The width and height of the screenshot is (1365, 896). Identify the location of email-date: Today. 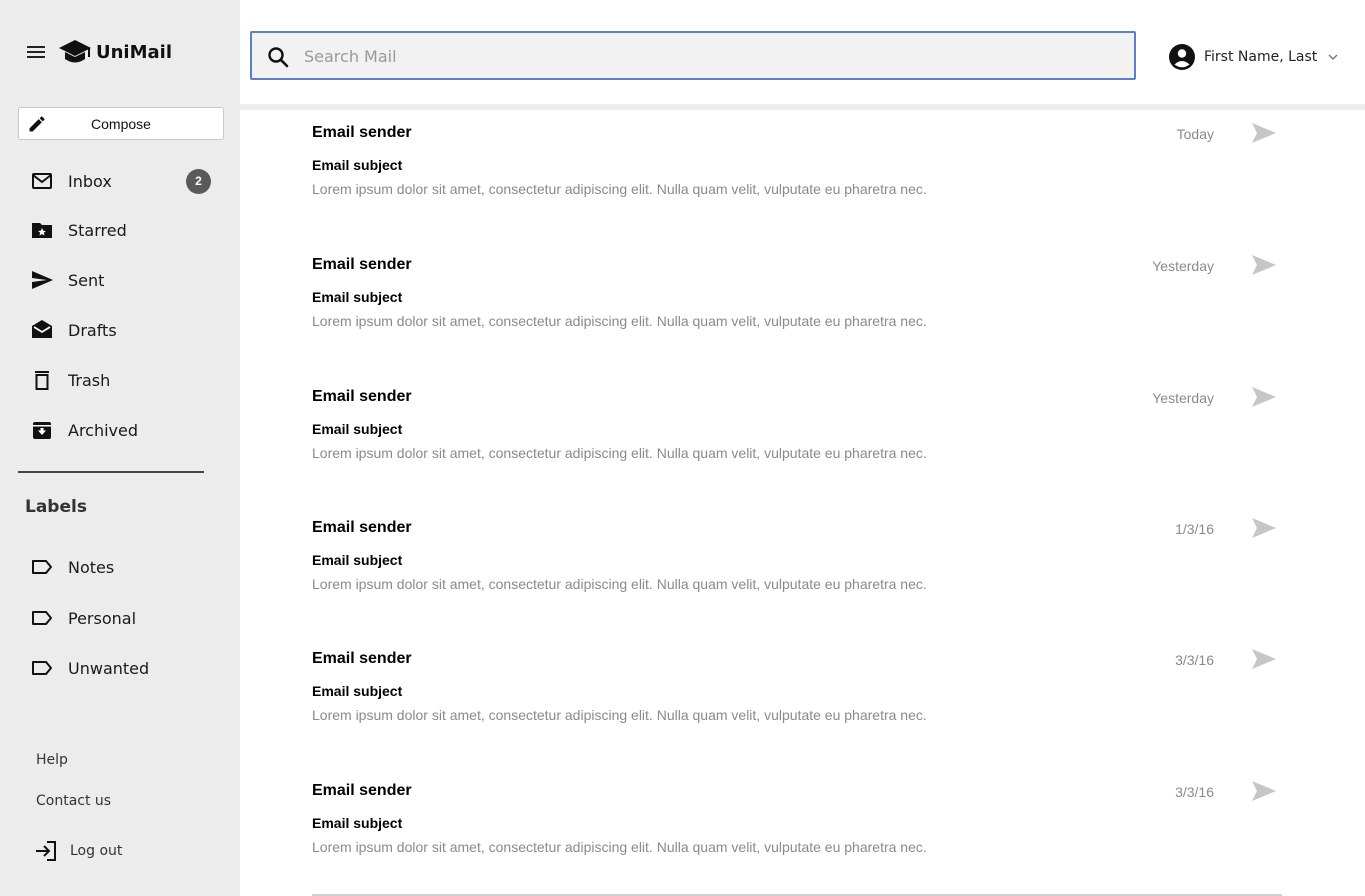
(1195, 134).